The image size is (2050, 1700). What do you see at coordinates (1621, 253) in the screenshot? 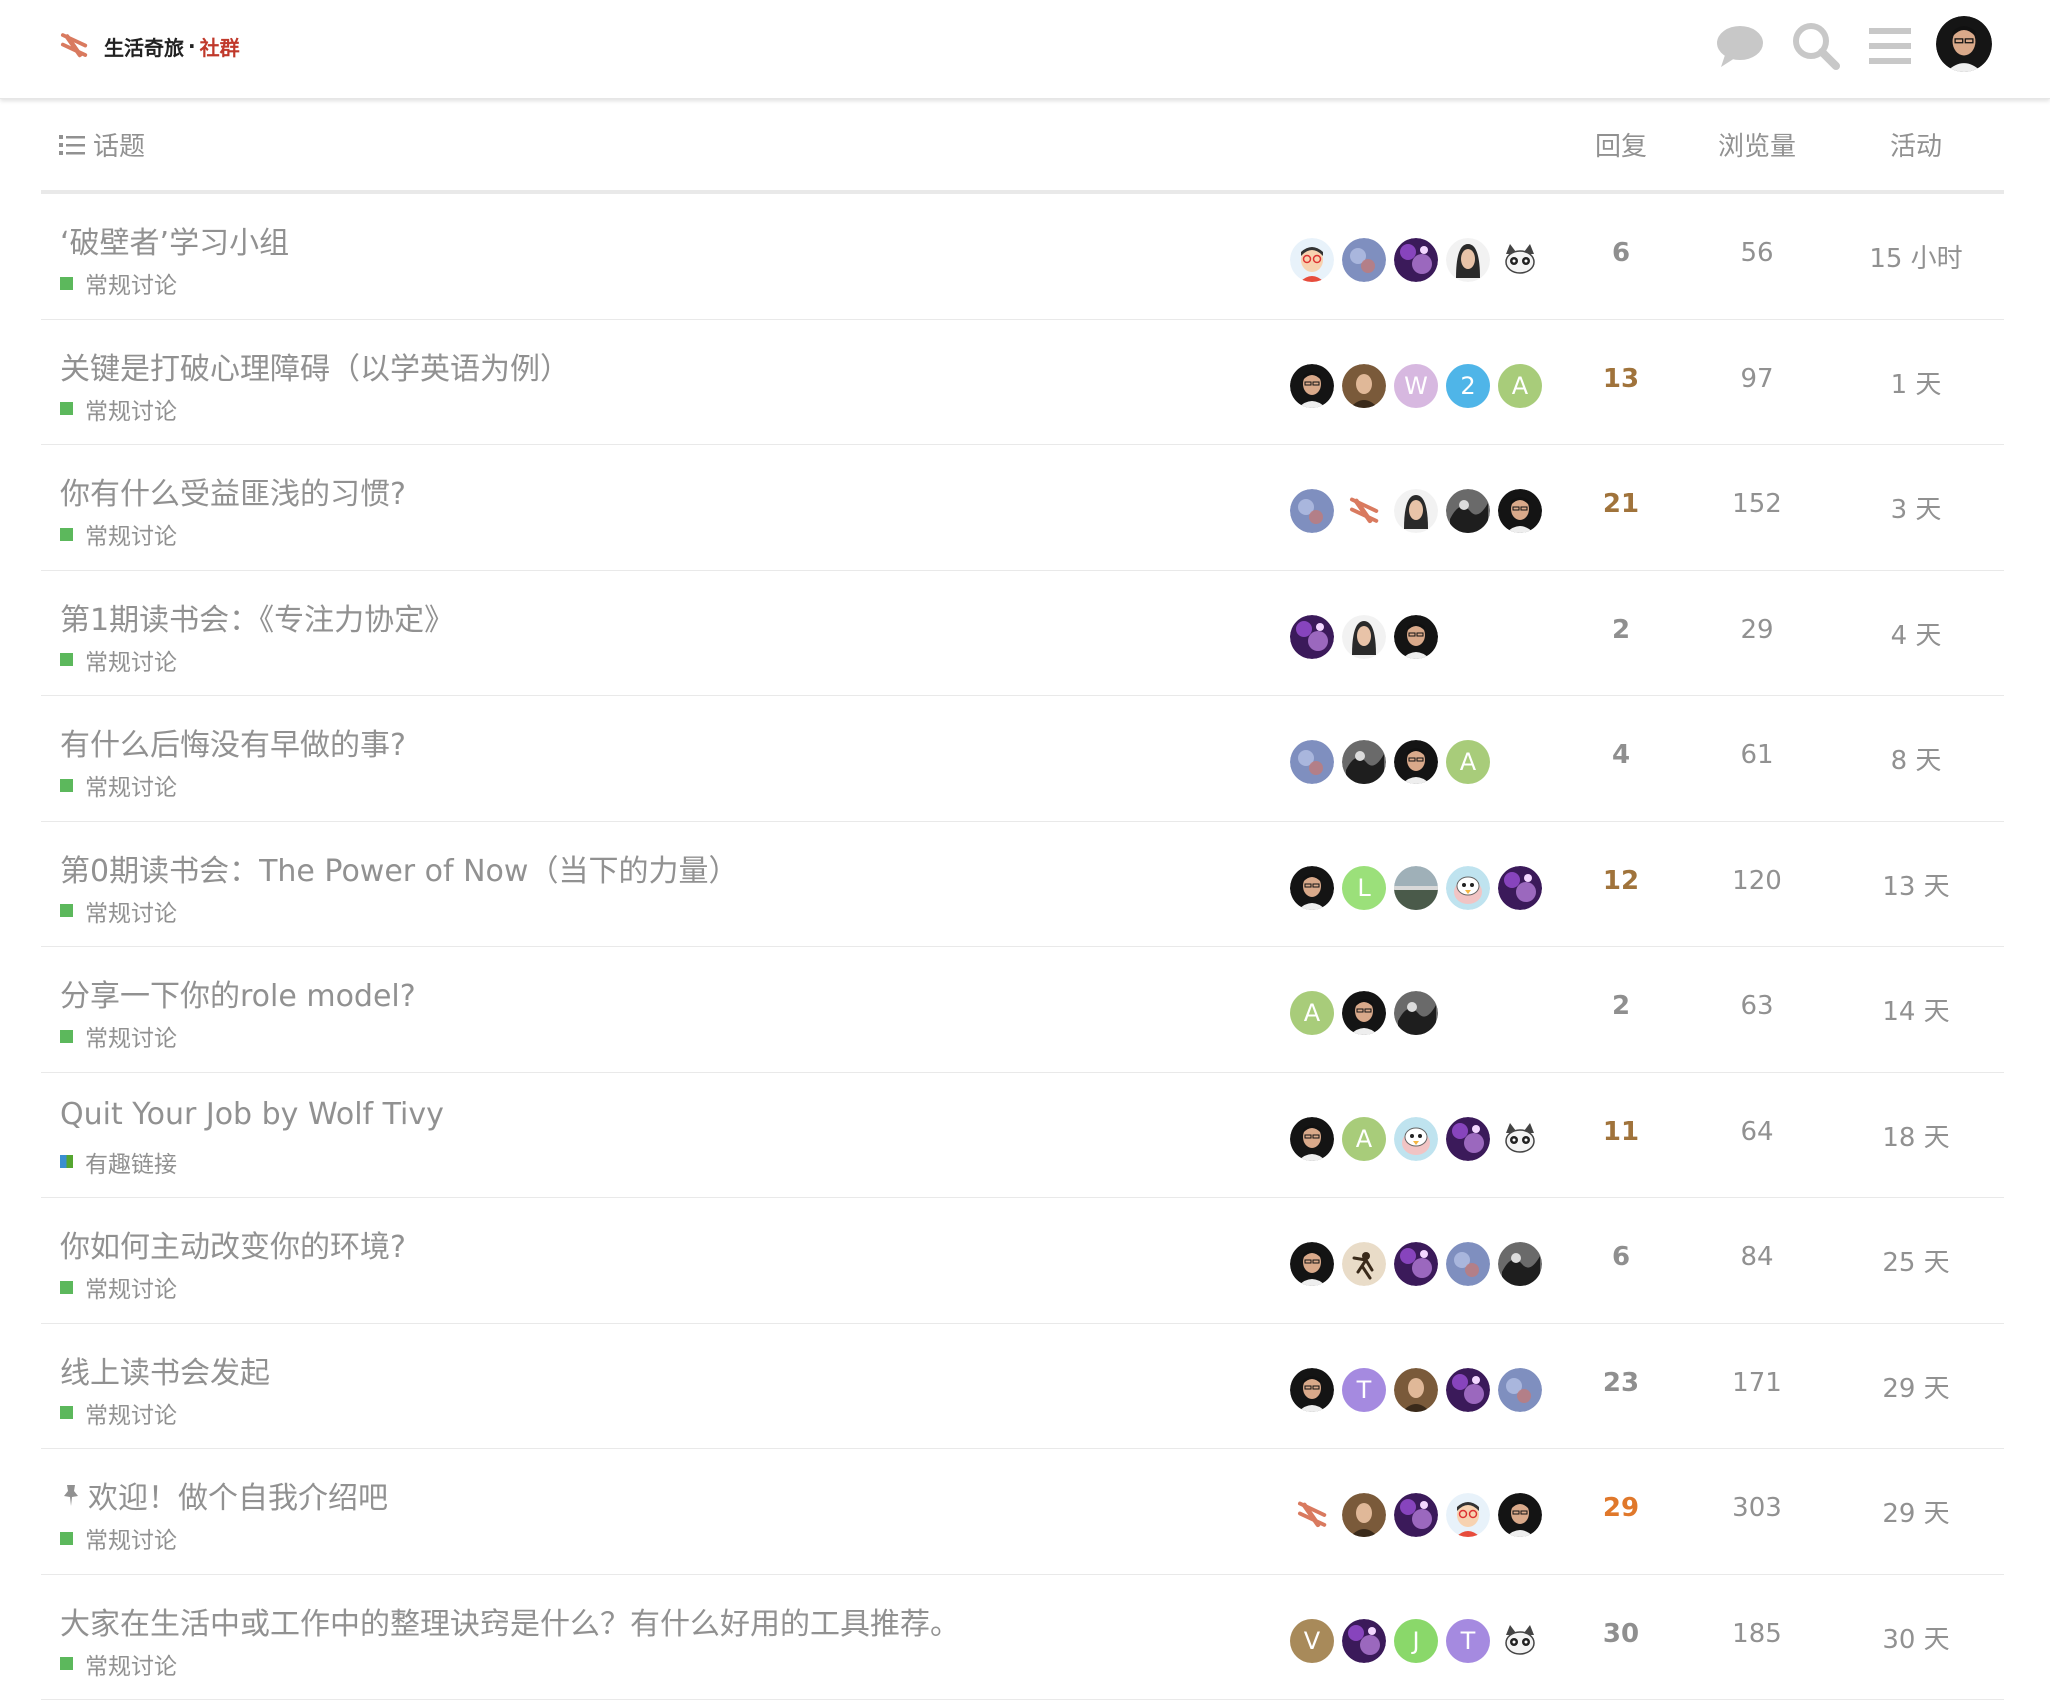
I see `topic-replies: 6` at bounding box center [1621, 253].